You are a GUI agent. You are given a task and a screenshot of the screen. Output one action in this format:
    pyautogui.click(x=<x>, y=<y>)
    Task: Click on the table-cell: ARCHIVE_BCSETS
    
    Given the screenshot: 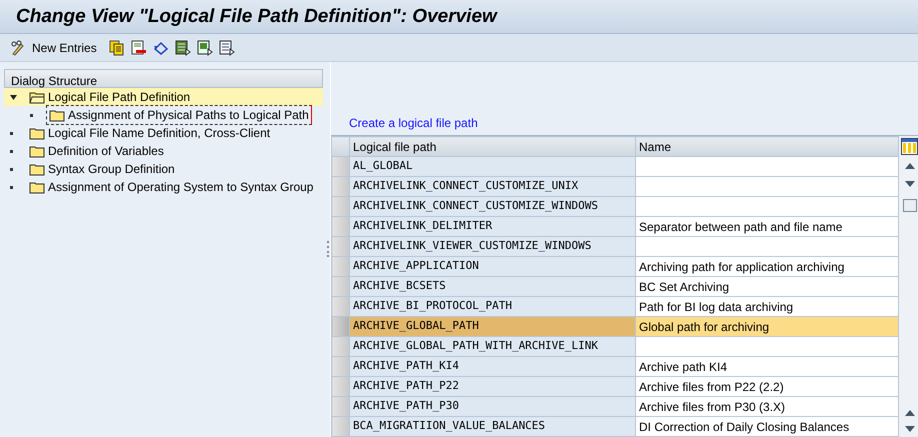 What is the action you would take?
    pyautogui.click(x=493, y=286)
    